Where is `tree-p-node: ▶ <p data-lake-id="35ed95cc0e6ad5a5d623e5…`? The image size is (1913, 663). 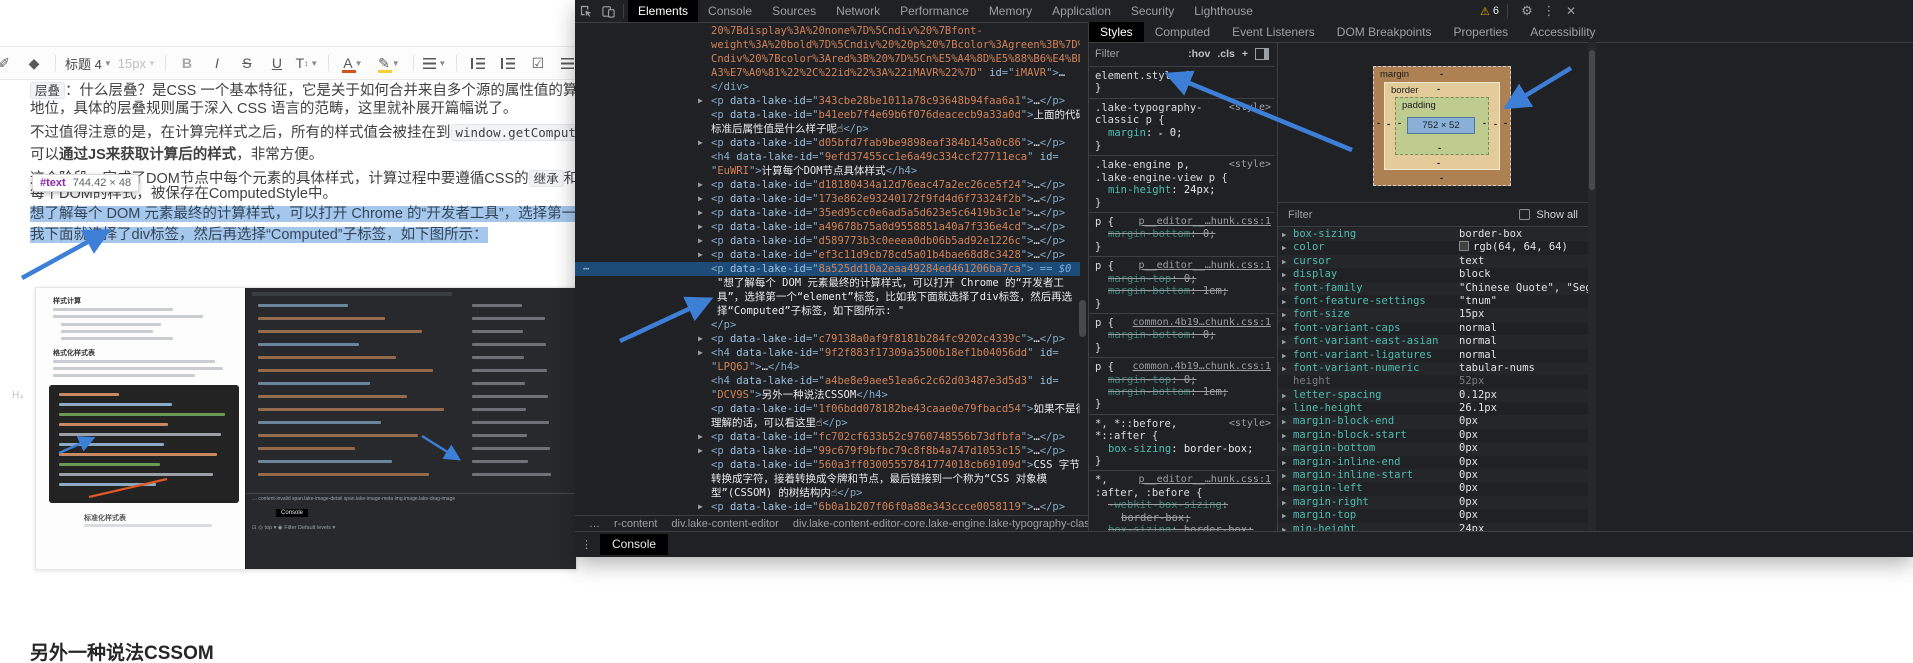
tree-p-node: ▶ <p data-lake-id="35ed95cc0e6ad5a5d623e5… is located at coordinates (889, 213).